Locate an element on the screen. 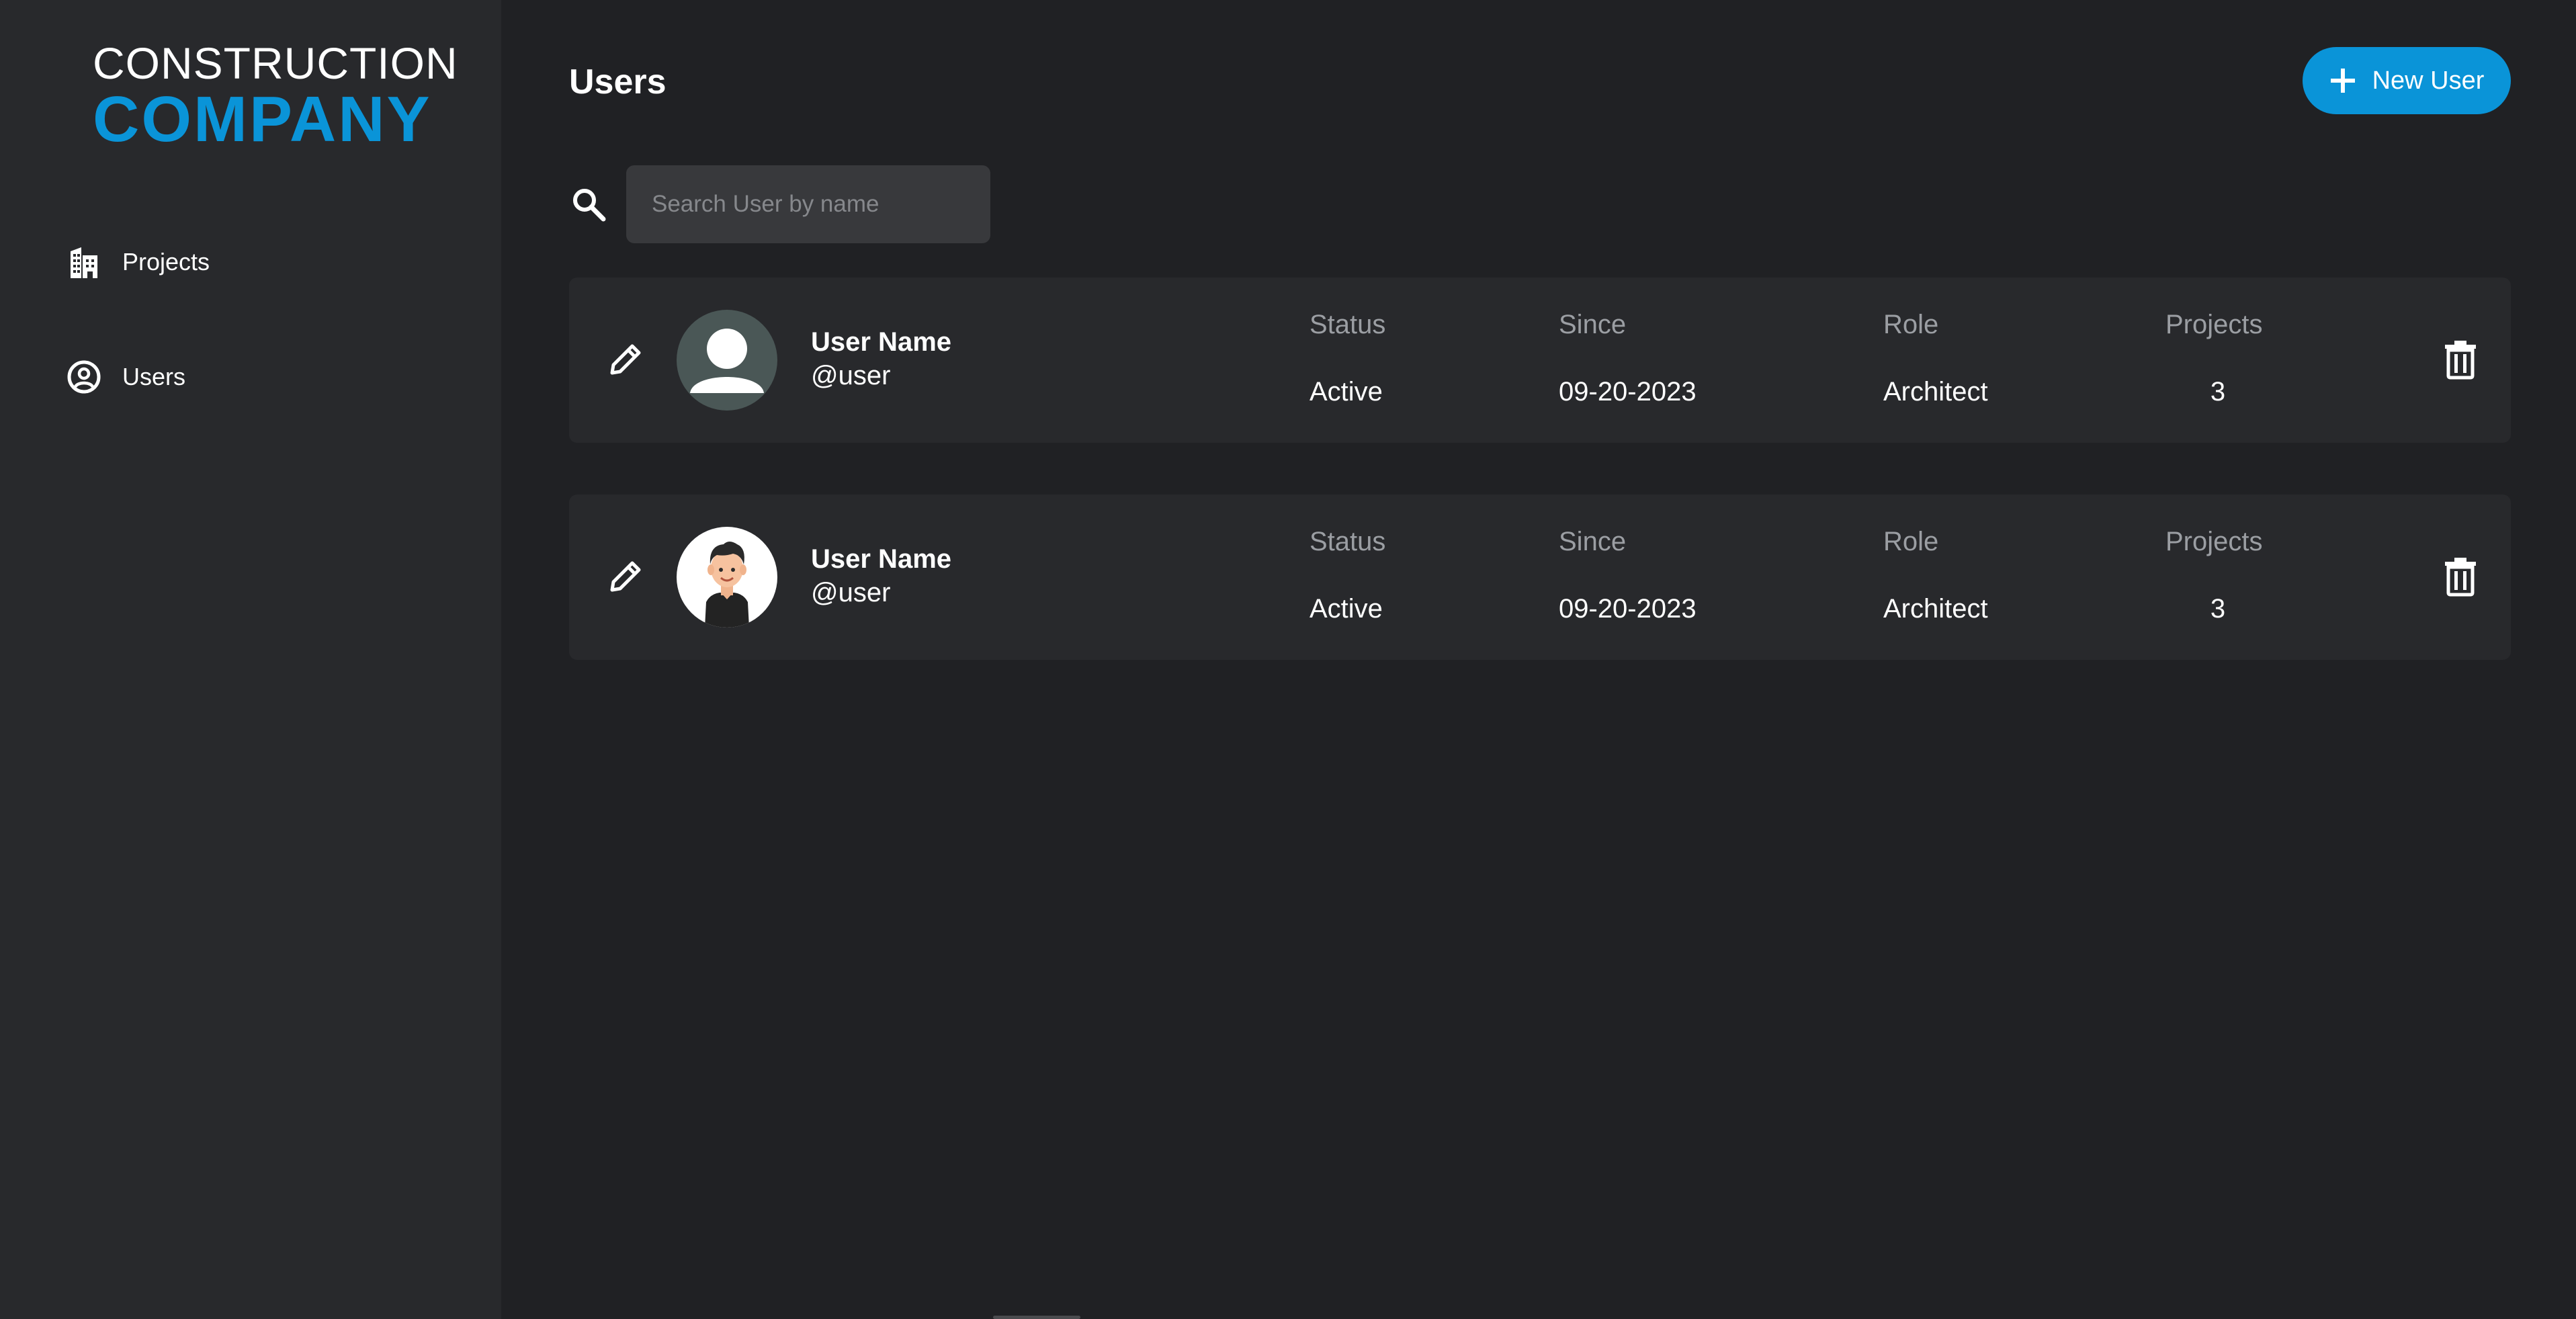 The image size is (2576, 1319). bottom-handle is located at coordinates (1036, 1317).